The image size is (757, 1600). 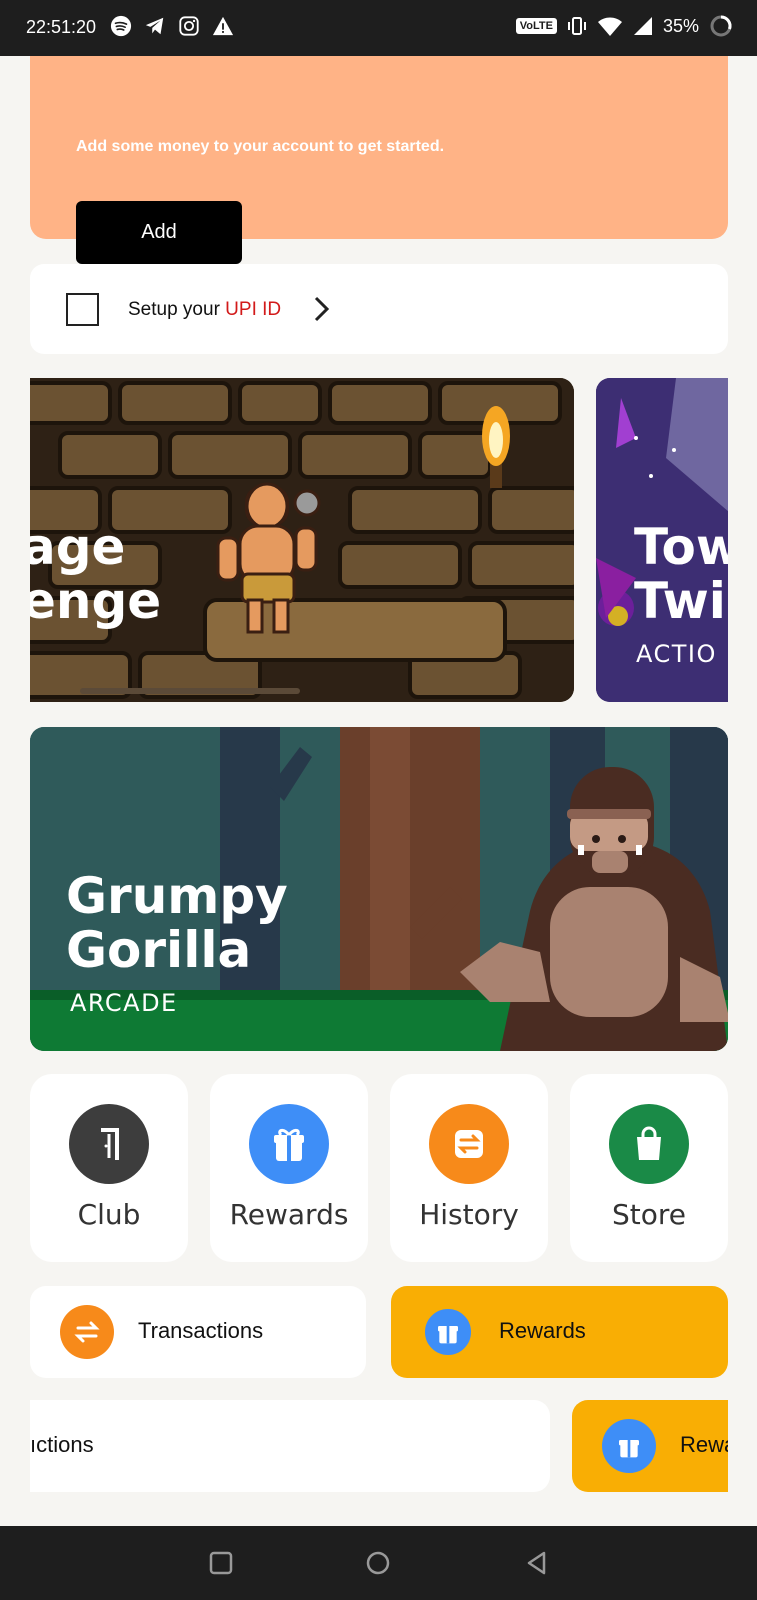 What do you see at coordinates (223, 26) in the screenshot?
I see `warning-icon` at bounding box center [223, 26].